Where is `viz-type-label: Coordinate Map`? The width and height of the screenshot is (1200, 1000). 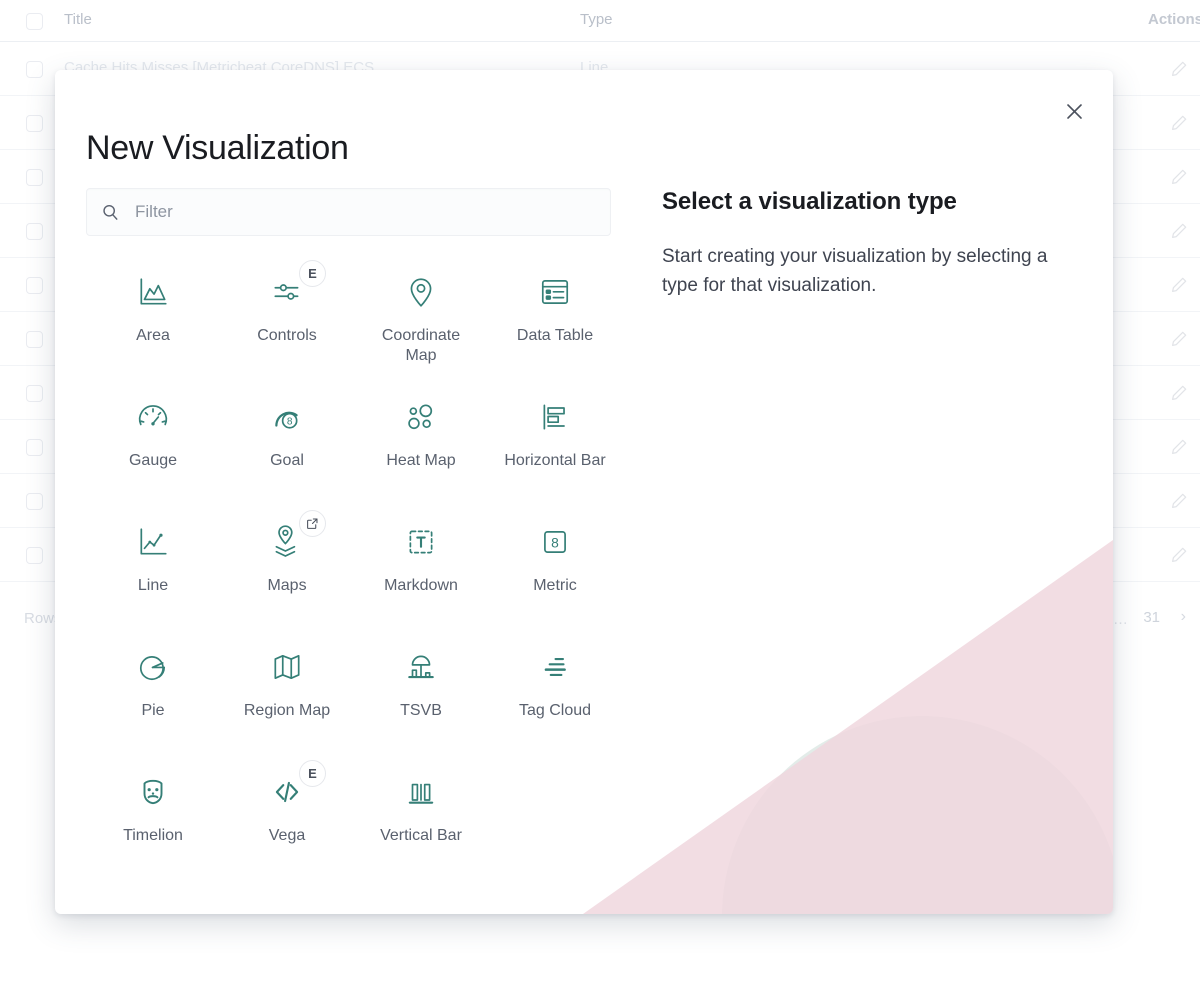
viz-type-label: Coordinate Map is located at coordinates (421, 345).